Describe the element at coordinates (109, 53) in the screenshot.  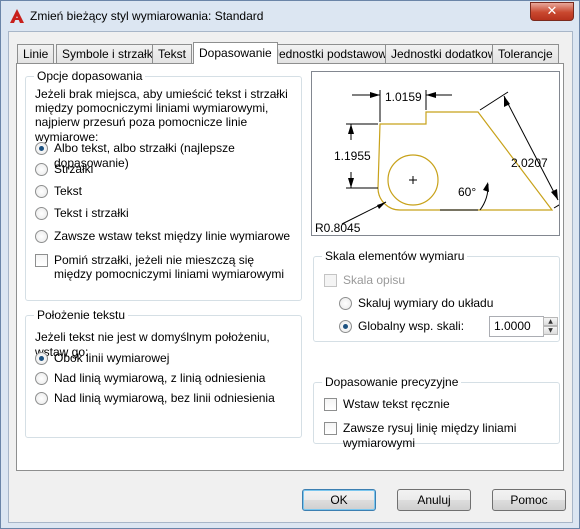
I see `tab-symbole: Symbole i strzałki` at that location.